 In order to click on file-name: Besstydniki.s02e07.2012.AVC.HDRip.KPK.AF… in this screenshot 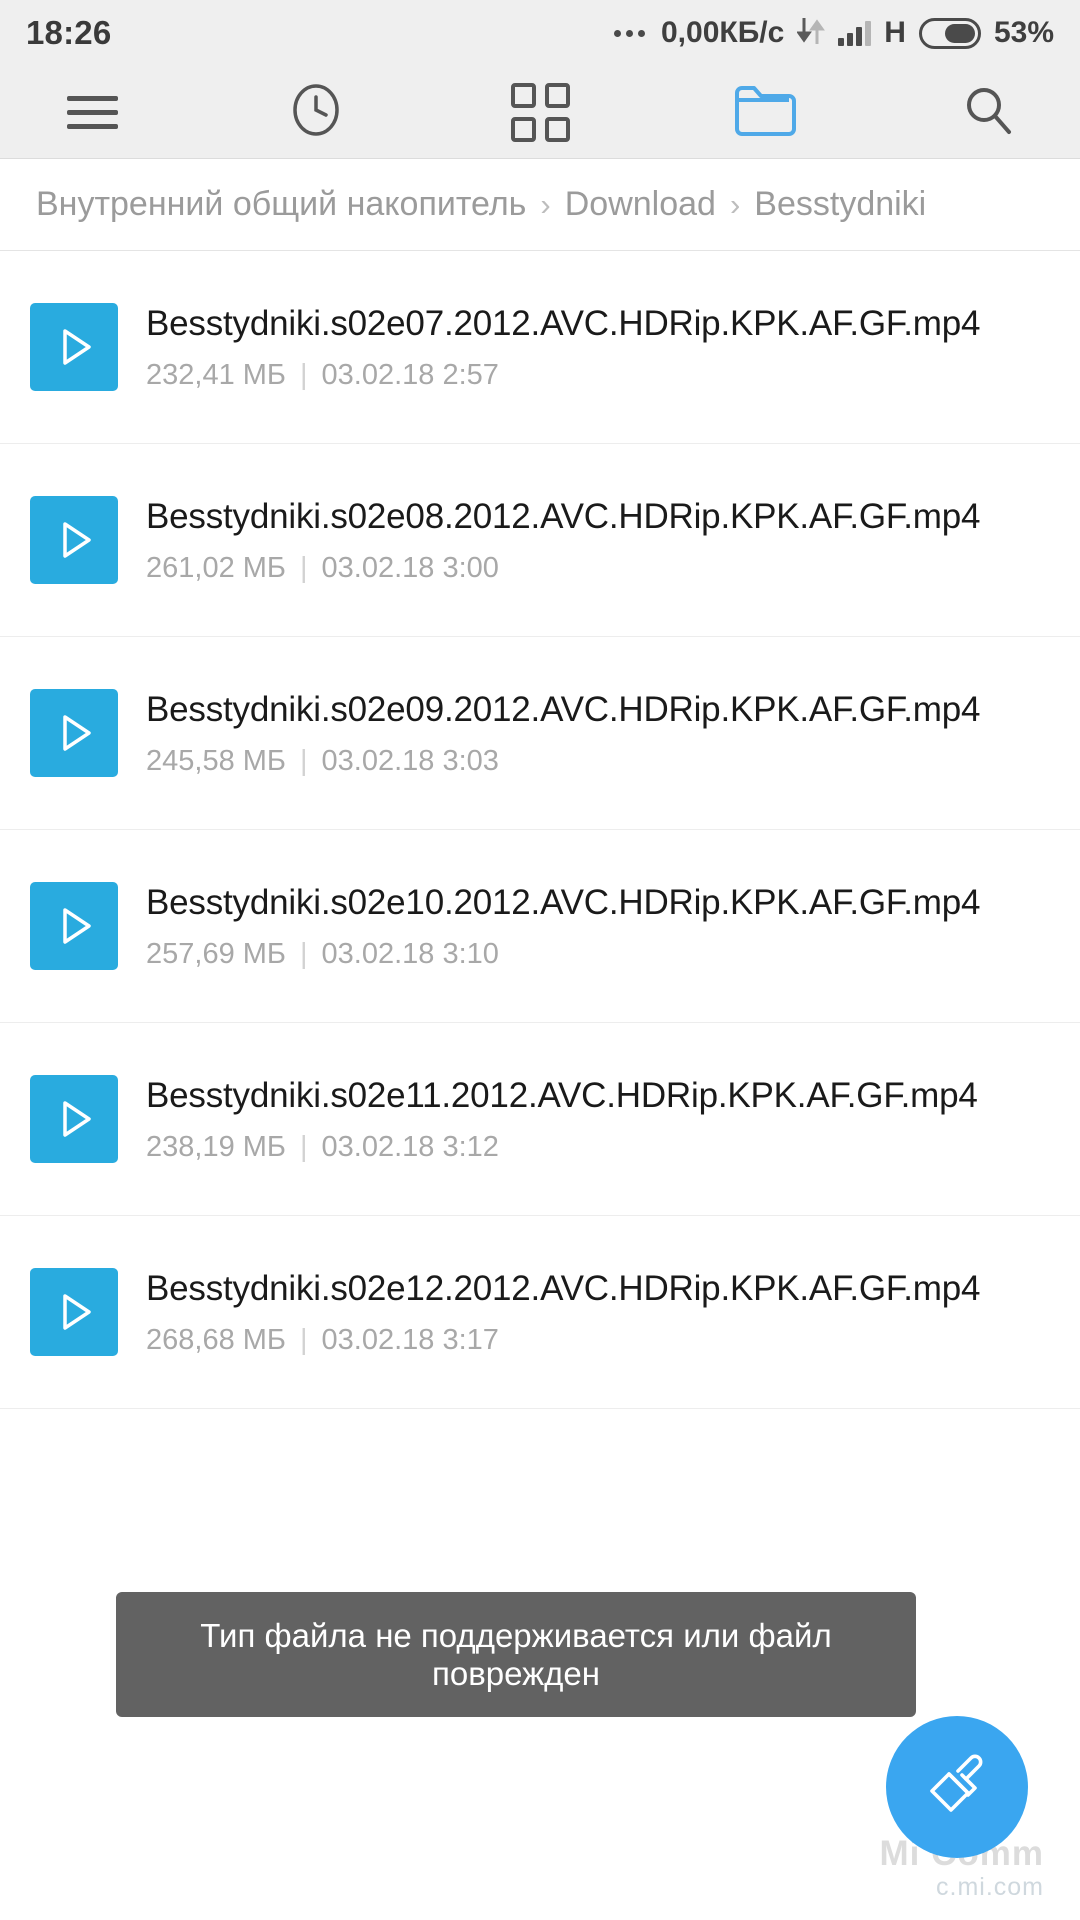, I will do `click(563, 324)`.